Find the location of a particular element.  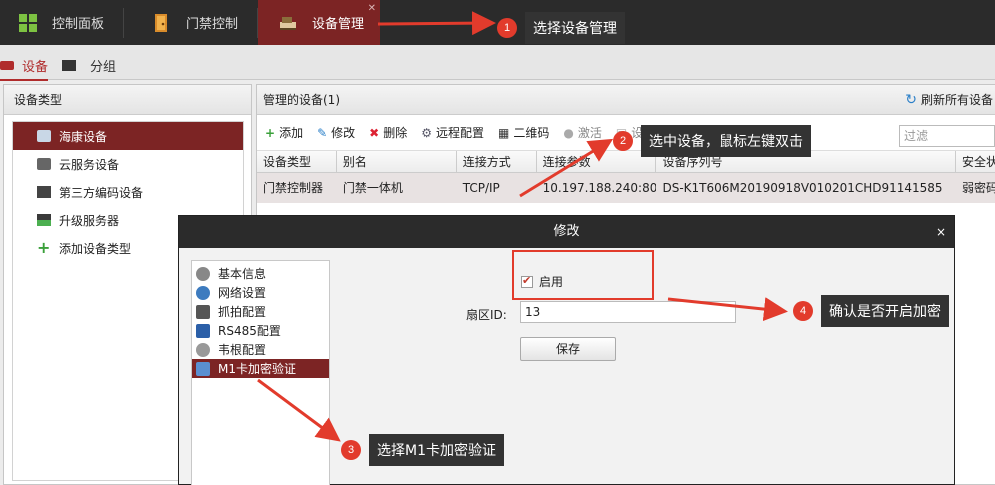

cell-serial: DS-K1T606M20190918V010201CHD91141585 is located at coordinates (802, 188).